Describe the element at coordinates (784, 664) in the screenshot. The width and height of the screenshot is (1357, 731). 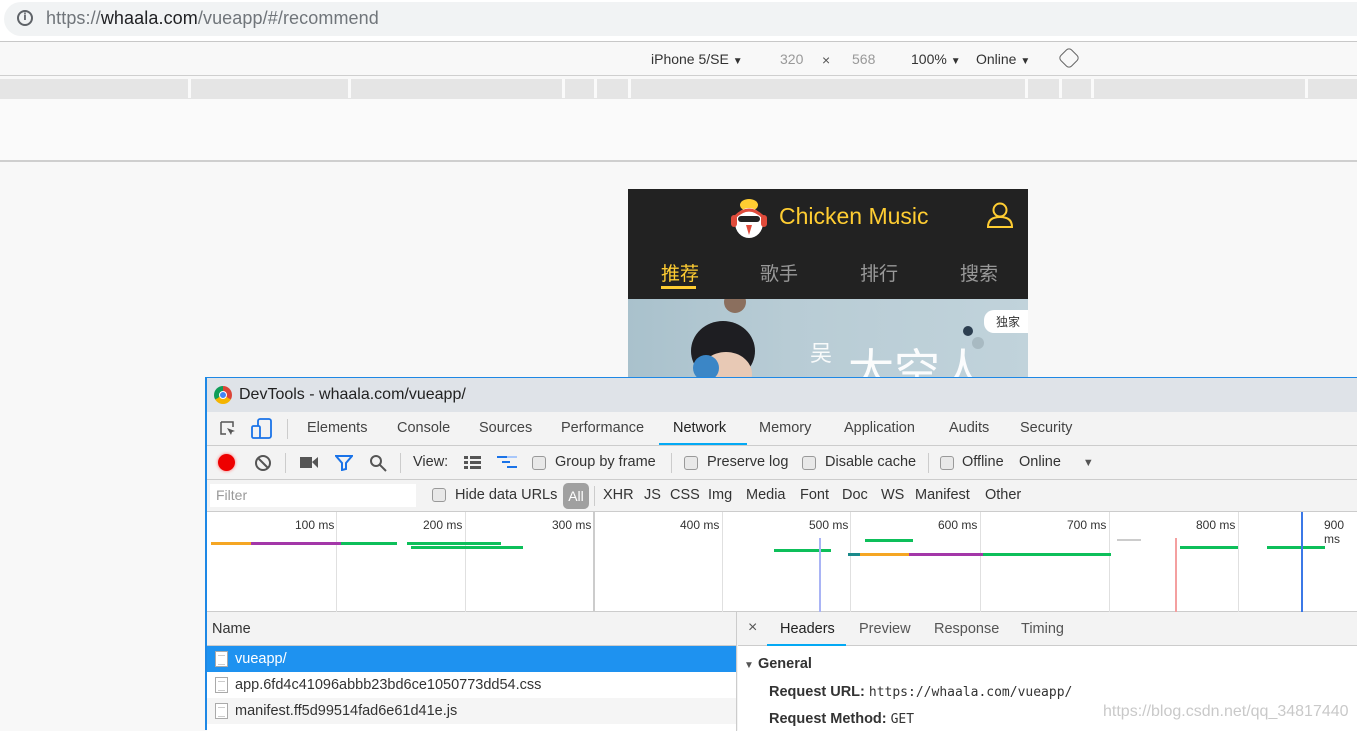
I see `section-title: General` at that location.